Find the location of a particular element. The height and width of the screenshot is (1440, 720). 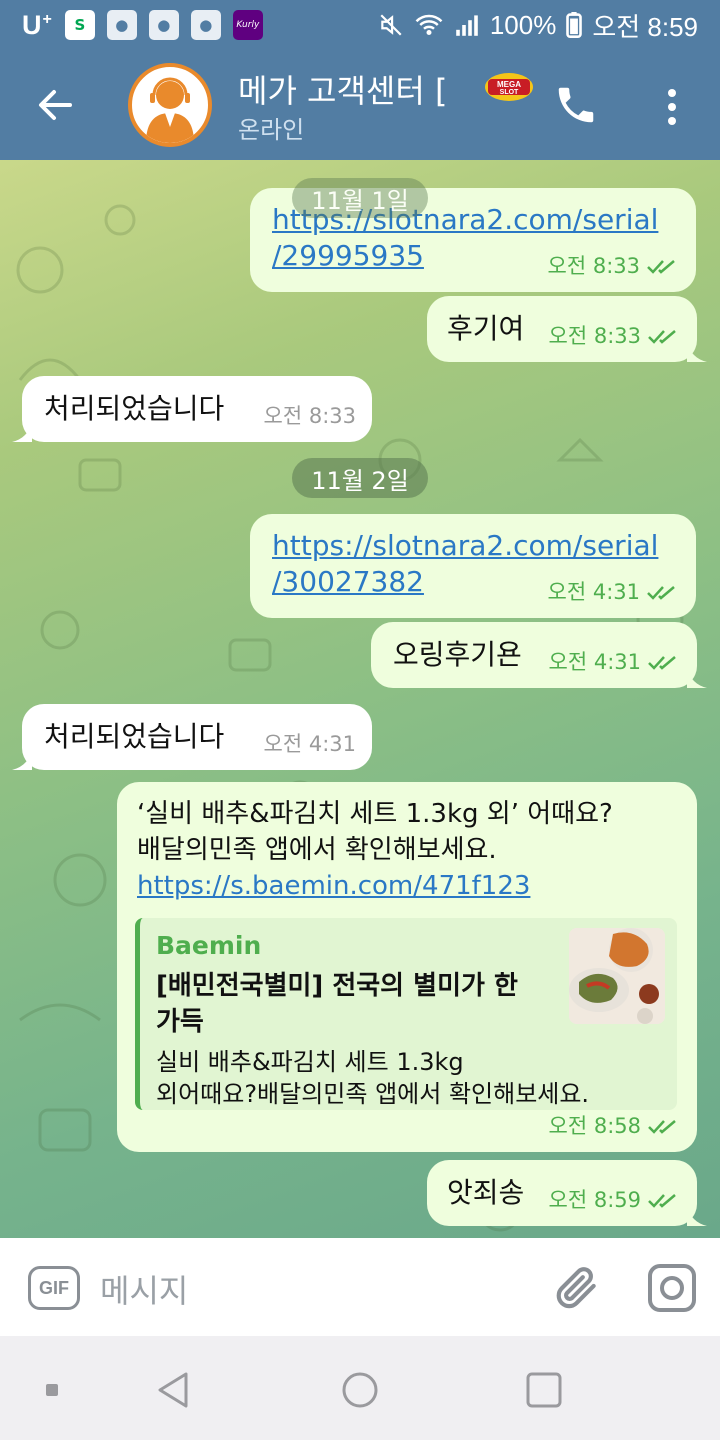

more-options-icon is located at coordinates (672, 107).